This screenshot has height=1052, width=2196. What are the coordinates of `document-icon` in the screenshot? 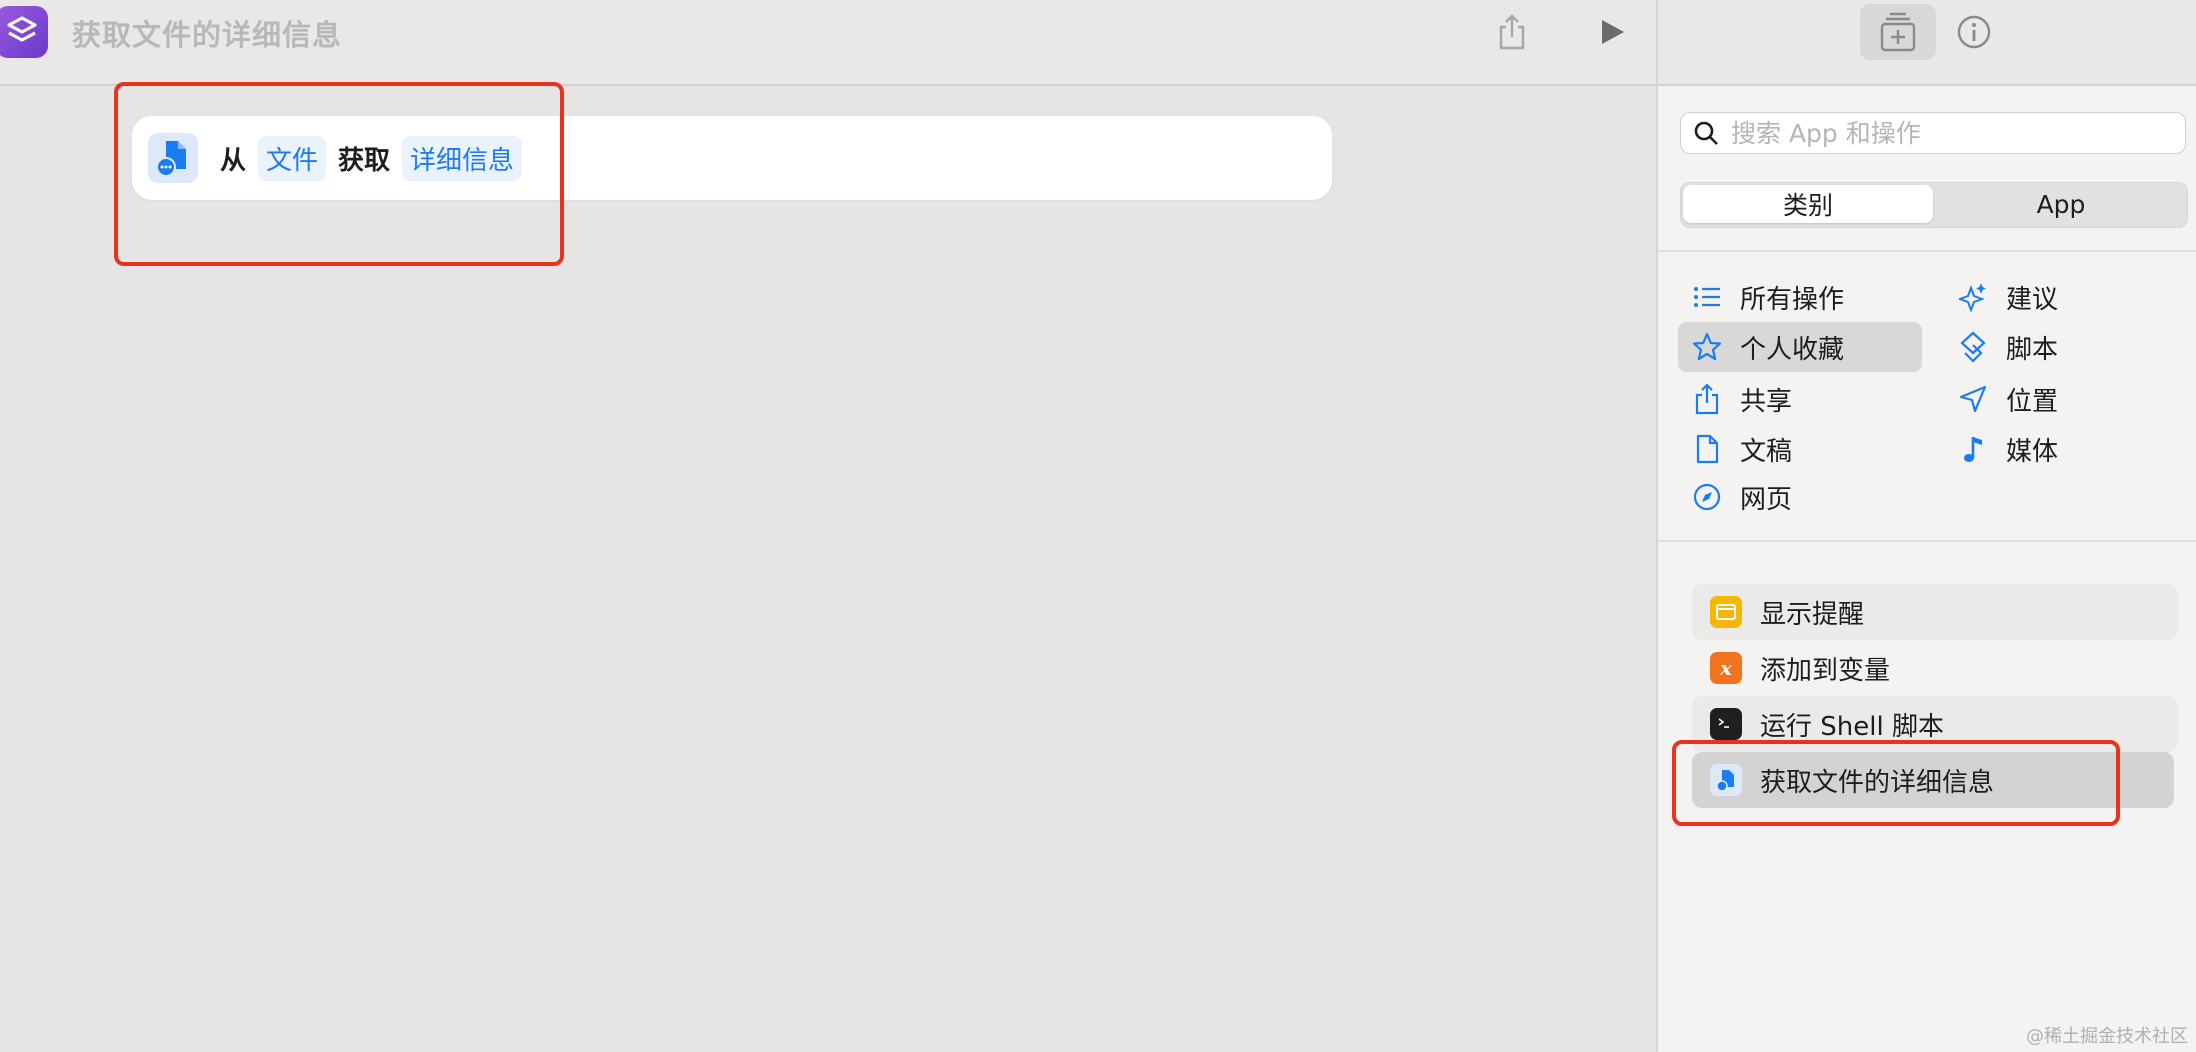 It's located at (1707, 449).